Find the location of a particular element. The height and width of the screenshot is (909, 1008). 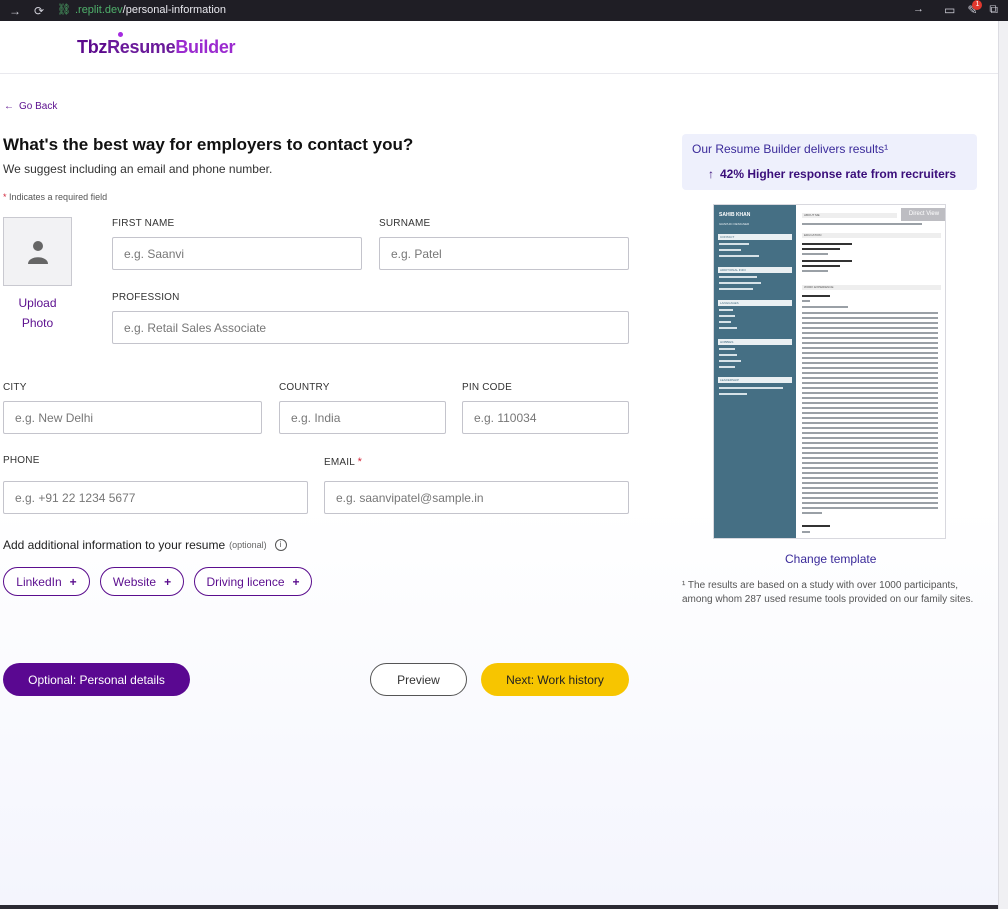

page-scrollbar is located at coordinates (1003, 465).